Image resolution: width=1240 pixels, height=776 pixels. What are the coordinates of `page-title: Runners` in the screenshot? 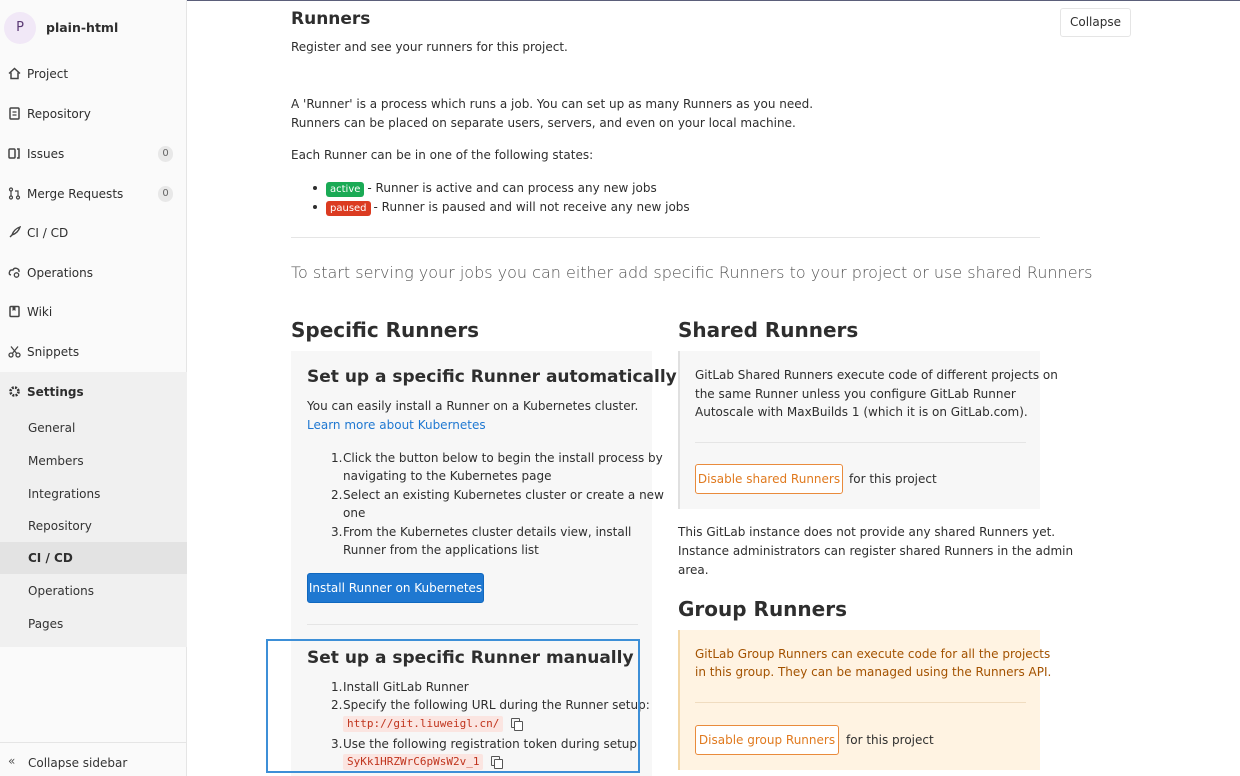 It's located at (331, 19).